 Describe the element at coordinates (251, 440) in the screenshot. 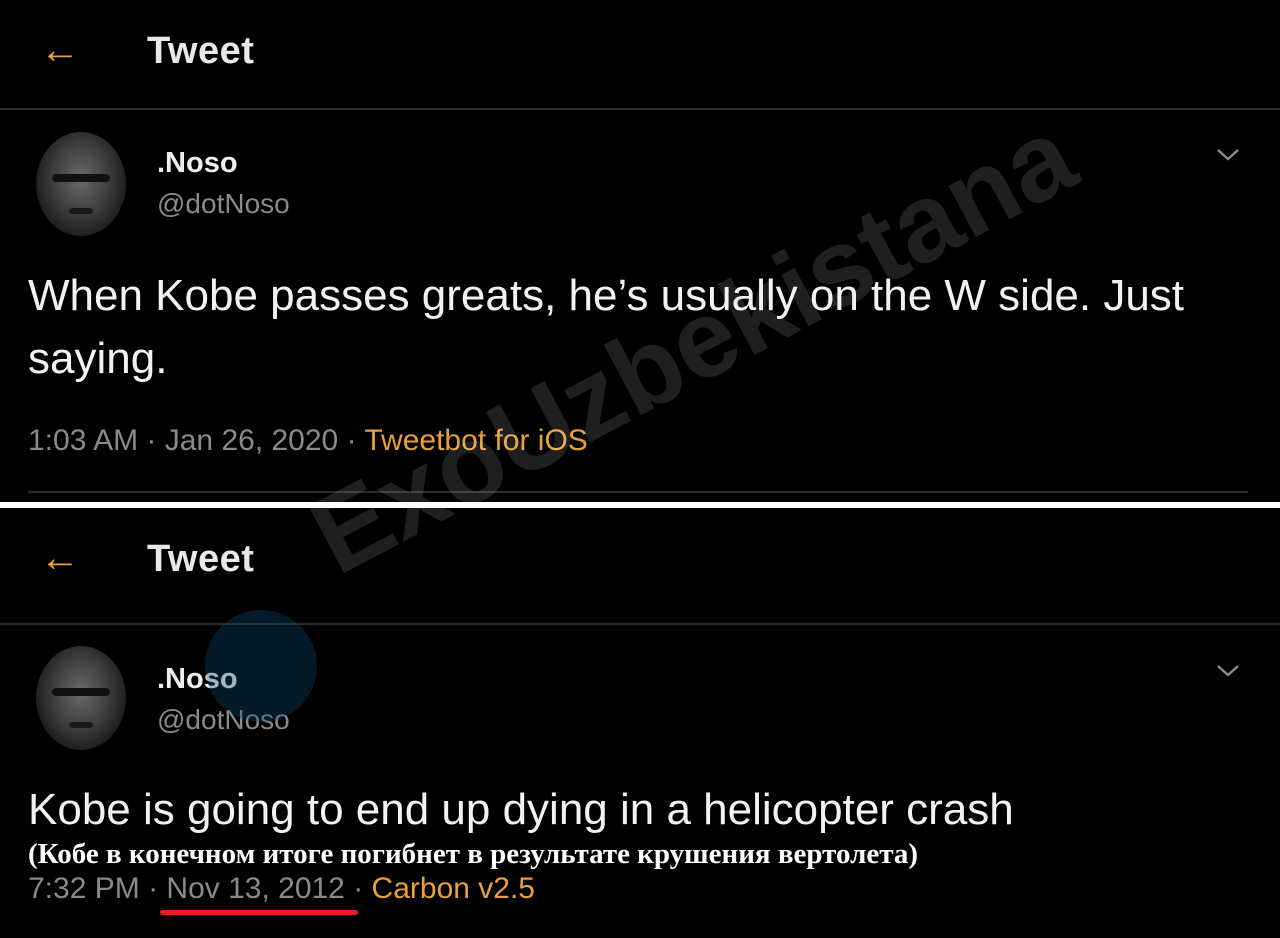

I see `tweet-date: Jan 26, 2020` at that location.